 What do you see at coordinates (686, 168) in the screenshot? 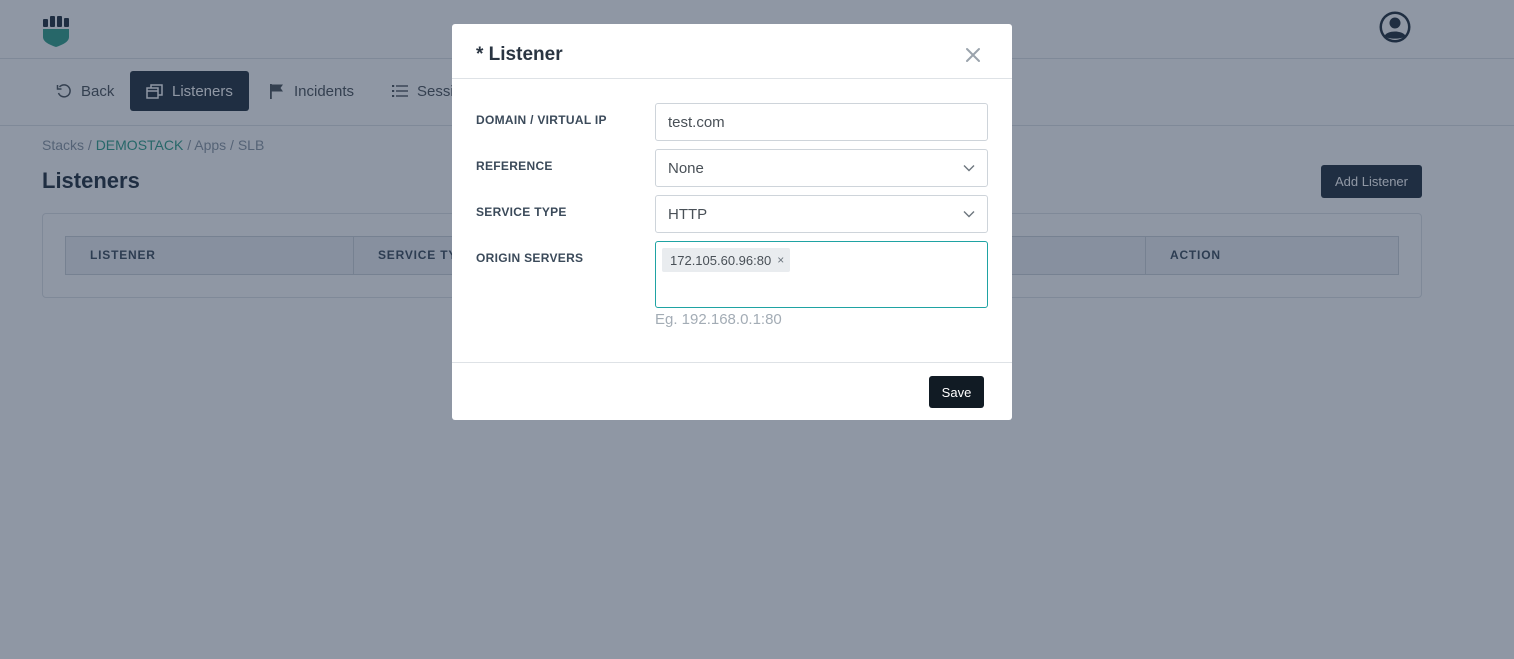
I see `reference-select-value: None` at bounding box center [686, 168].